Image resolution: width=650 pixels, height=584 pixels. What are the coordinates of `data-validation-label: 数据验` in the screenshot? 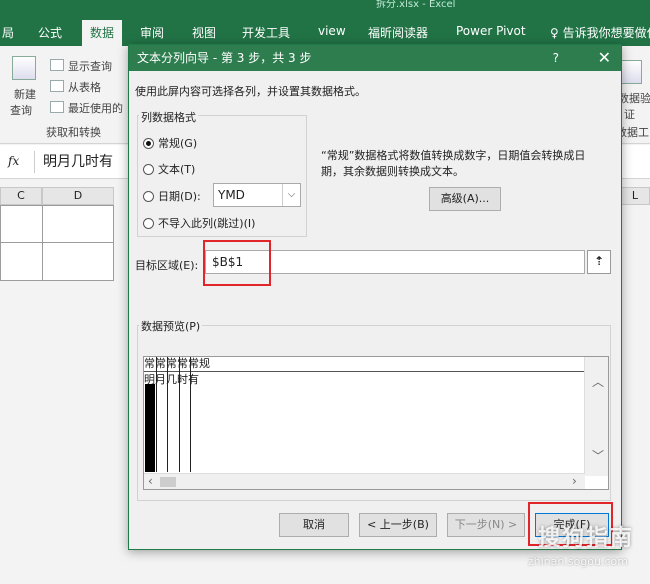 It's located at (634, 98).